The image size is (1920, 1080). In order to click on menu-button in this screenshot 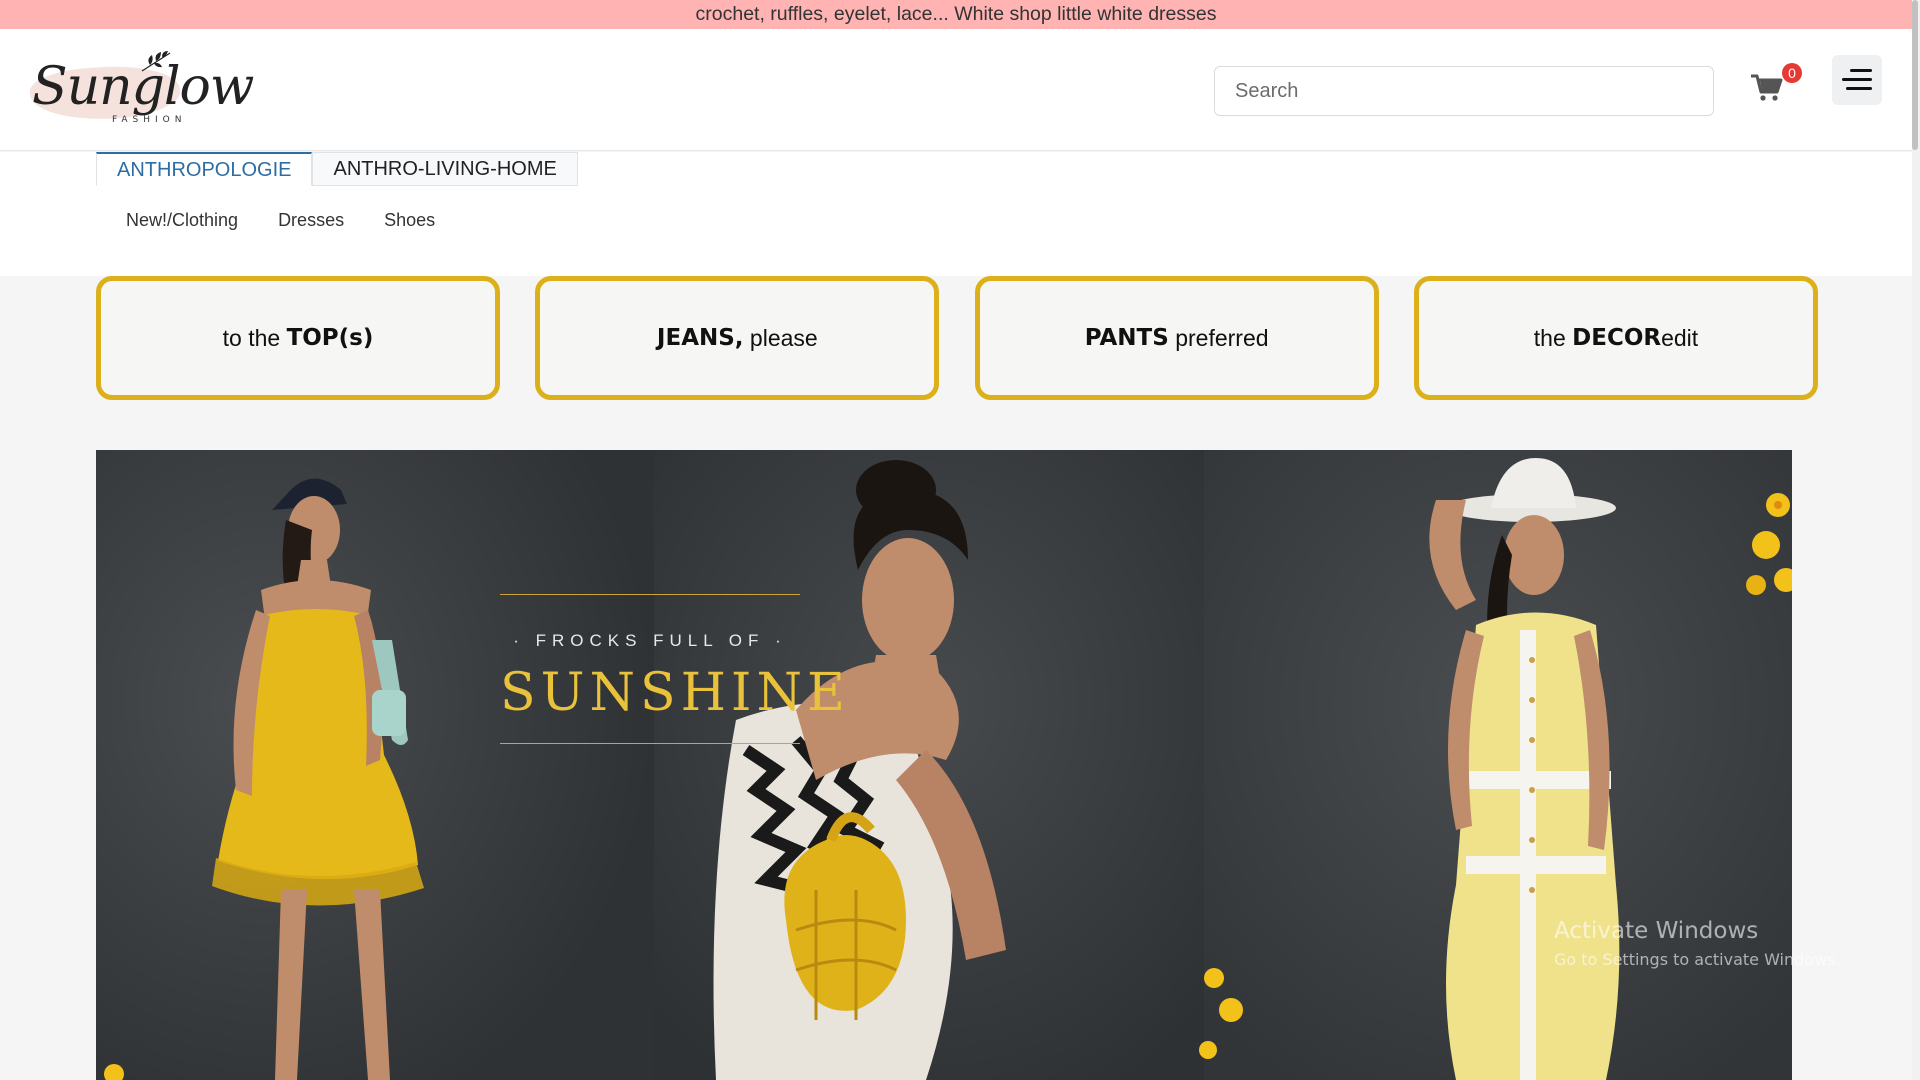, I will do `click(1857, 80)`.